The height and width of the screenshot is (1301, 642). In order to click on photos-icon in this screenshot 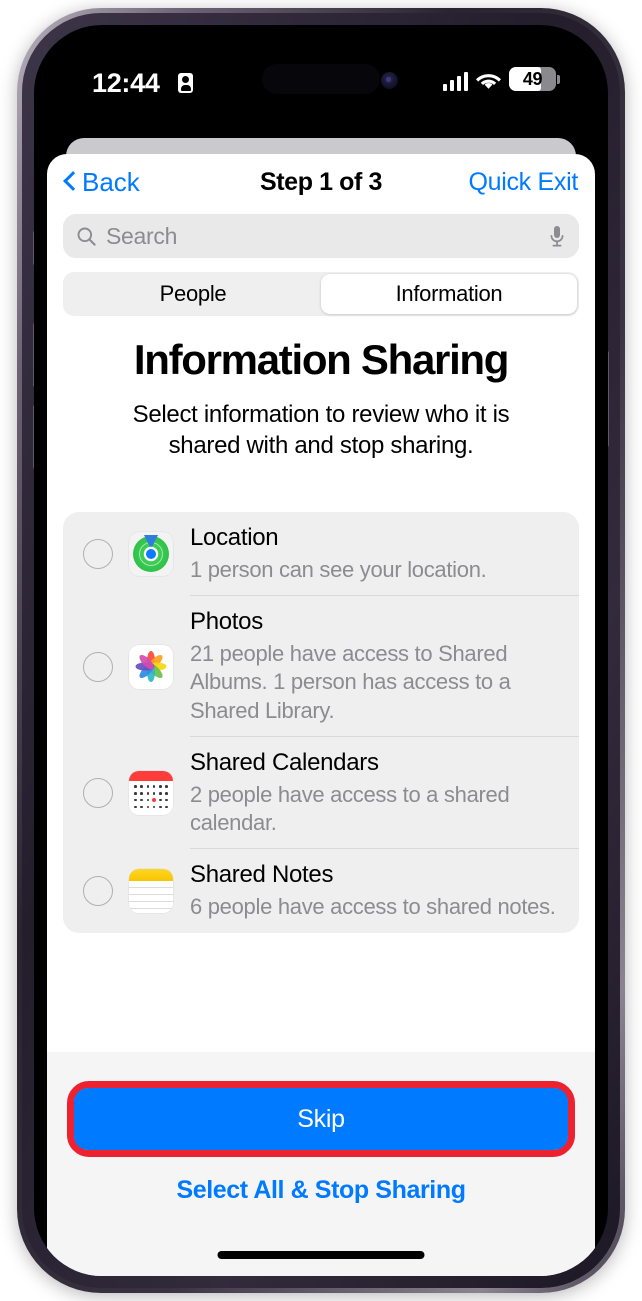, I will do `click(151, 666)`.